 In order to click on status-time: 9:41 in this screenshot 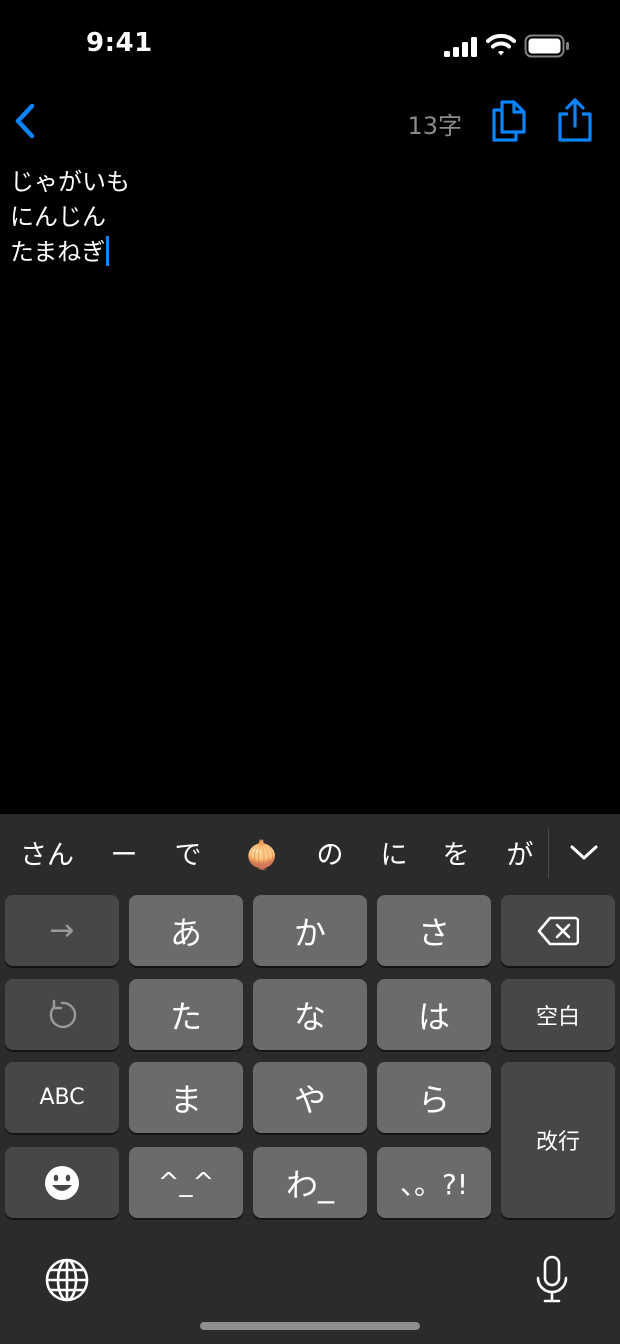, I will do `click(119, 43)`.